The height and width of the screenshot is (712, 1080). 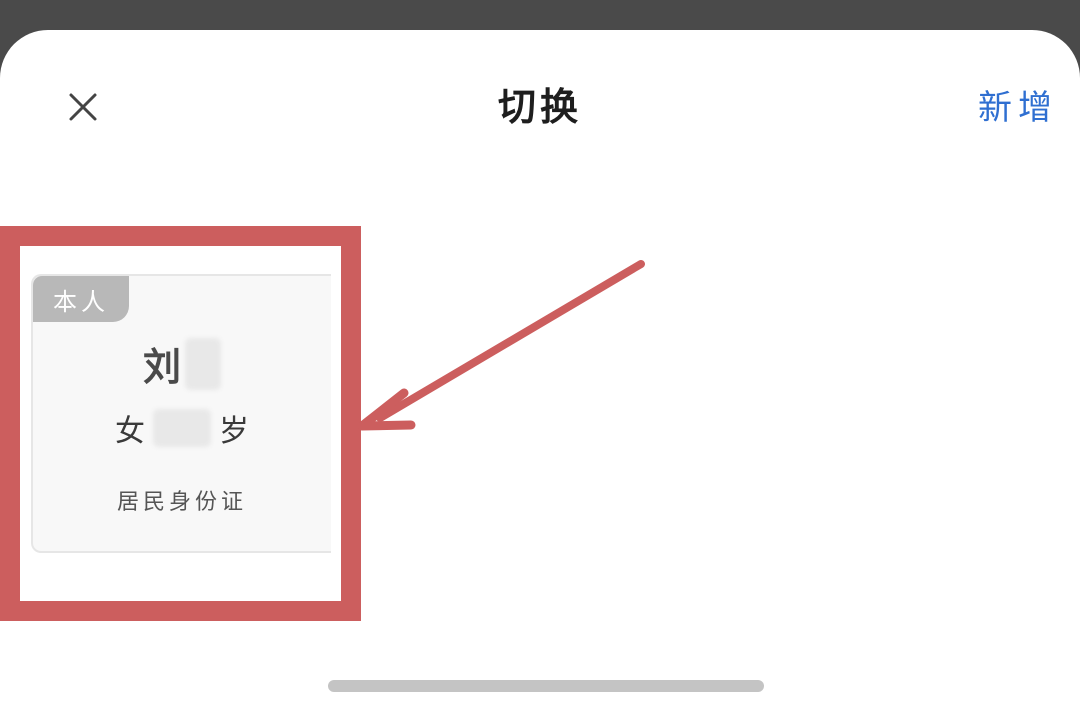 What do you see at coordinates (234, 431) in the screenshot?
I see `age-unit: 岁` at bounding box center [234, 431].